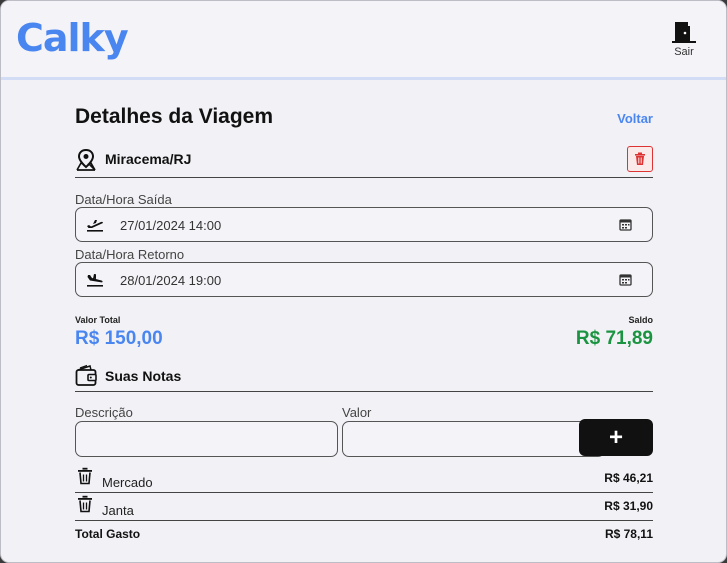 The height and width of the screenshot is (563, 727). Describe the element at coordinates (640, 320) in the screenshot. I see `balance-label: Saldo` at that location.